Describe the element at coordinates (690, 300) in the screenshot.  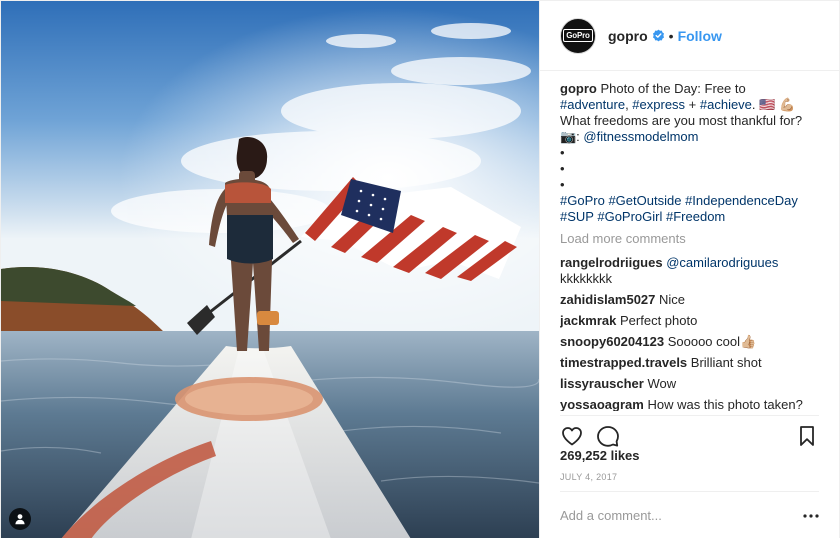
I see `comment-item: zahidislam5027 Nice` at that location.